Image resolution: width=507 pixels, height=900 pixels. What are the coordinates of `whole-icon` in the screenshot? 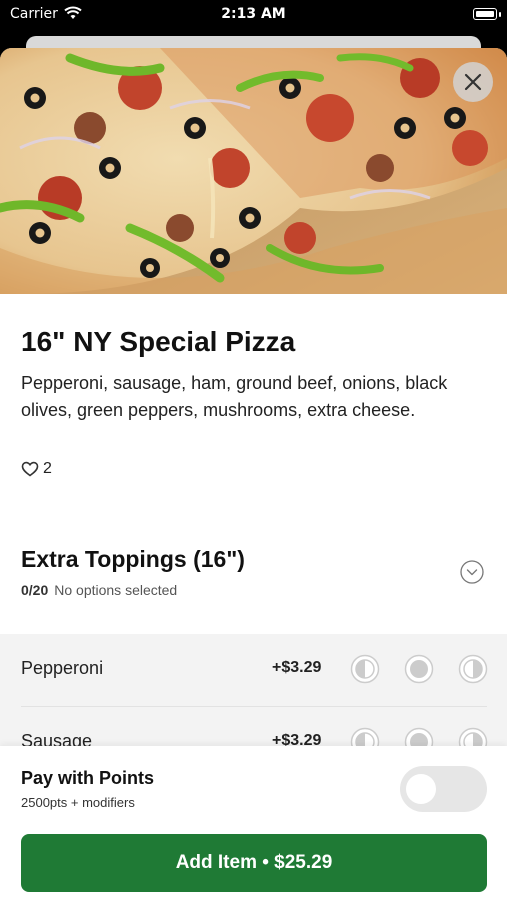 It's located at (419, 669).